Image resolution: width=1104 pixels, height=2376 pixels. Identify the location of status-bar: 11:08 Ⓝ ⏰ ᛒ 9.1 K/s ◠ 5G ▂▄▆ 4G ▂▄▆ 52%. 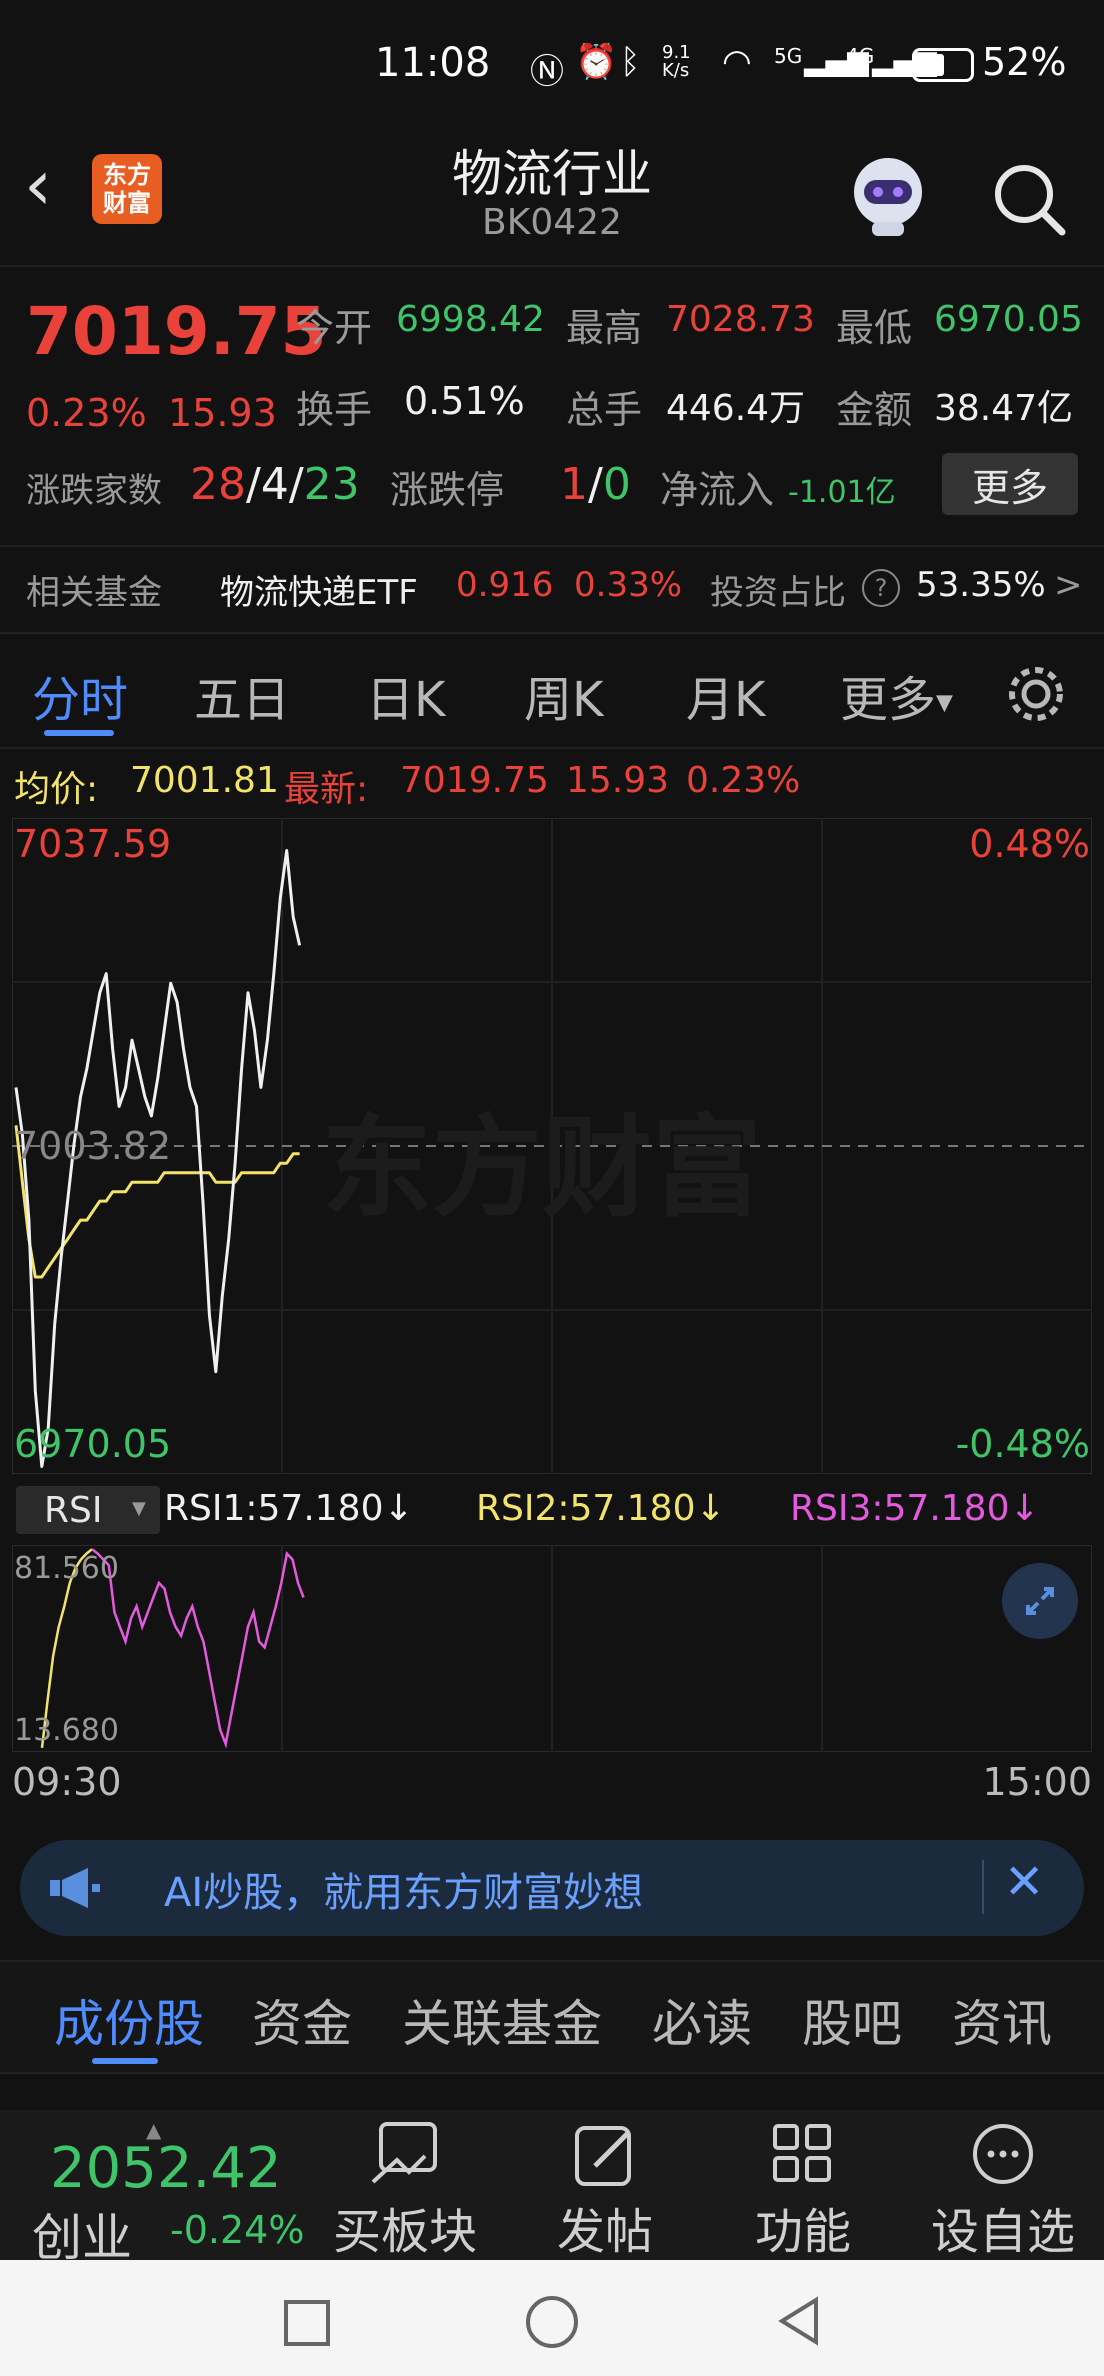
(552, 65).